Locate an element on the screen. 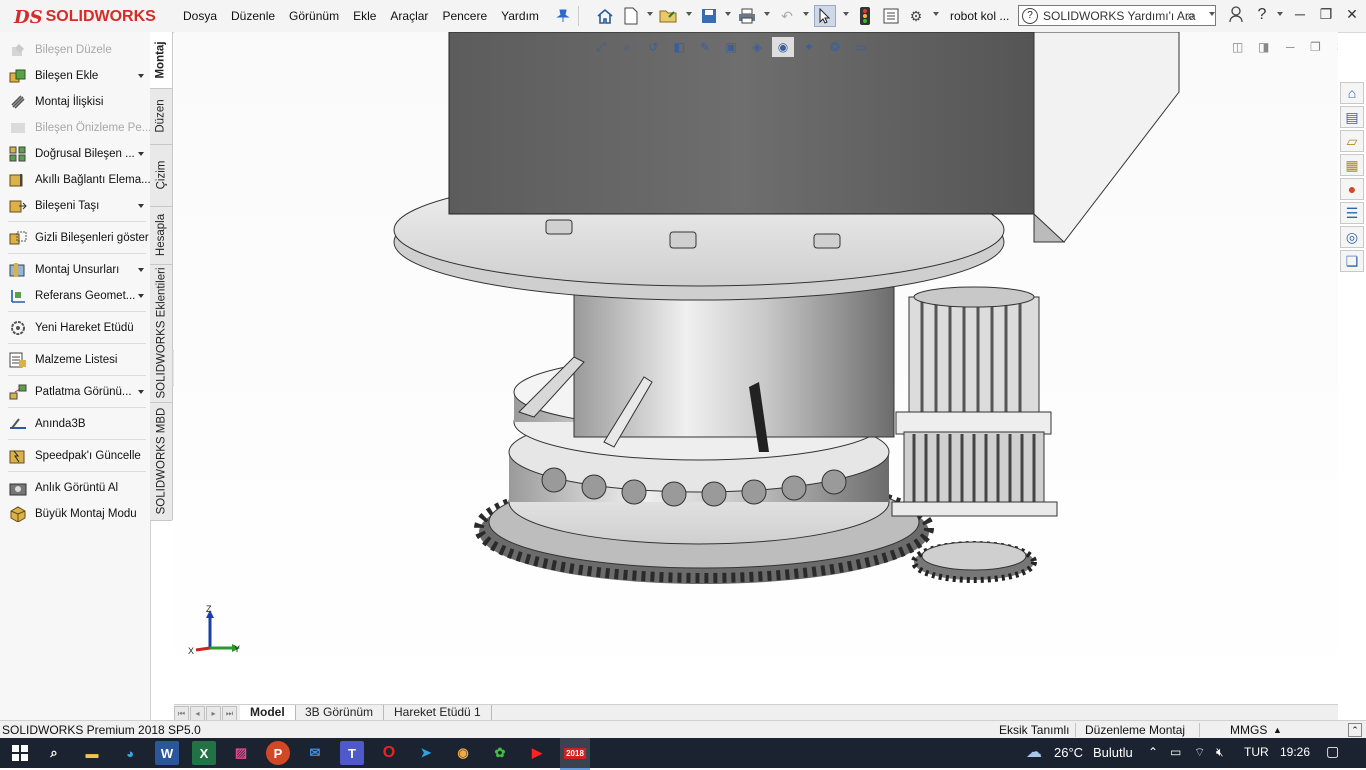  zoom-to-area-icon: ⌕ is located at coordinates (627, 47).